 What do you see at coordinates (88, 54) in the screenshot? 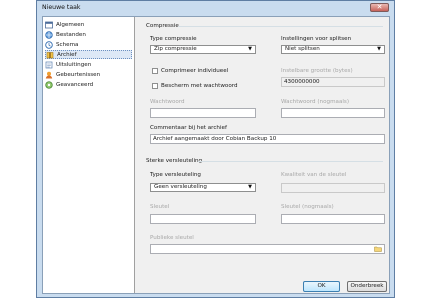
I see `sidebar-item-archive: Archief` at bounding box center [88, 54].